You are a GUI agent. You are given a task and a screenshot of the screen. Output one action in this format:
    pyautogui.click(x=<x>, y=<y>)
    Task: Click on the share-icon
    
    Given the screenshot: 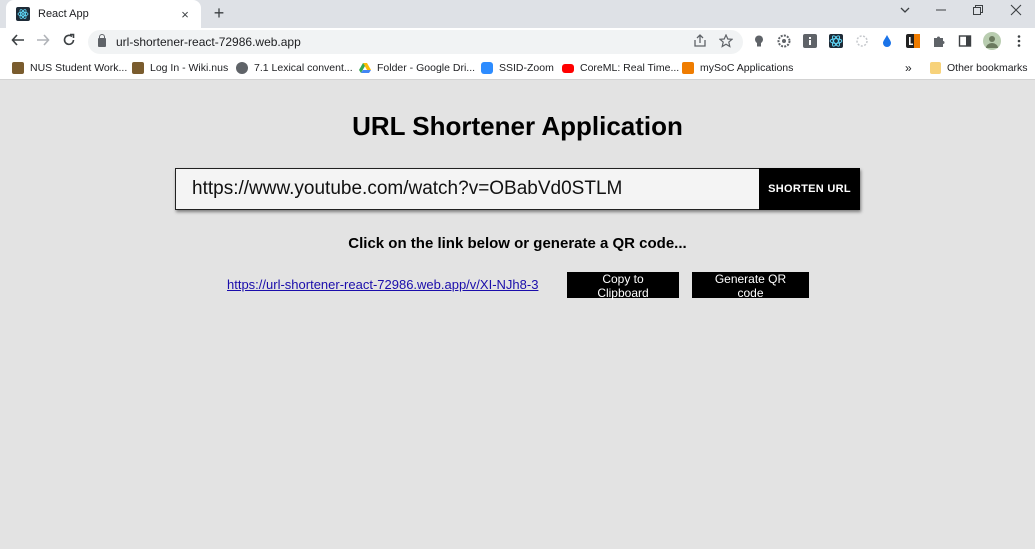 What is the action you would take?
    pyautogui.click(x=700, y=42)
    